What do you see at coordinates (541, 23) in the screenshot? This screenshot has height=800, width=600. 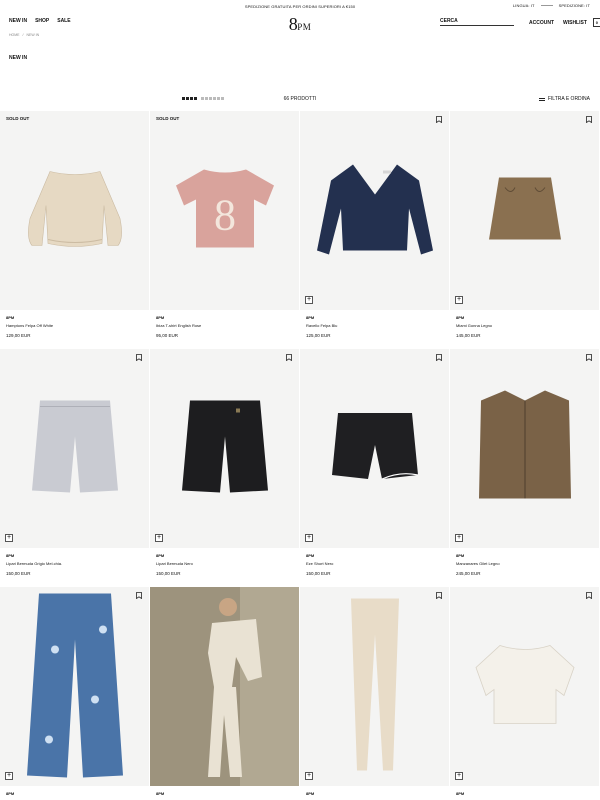 I see `account-link: ACCOUNT` at bounding box center [541, 23].